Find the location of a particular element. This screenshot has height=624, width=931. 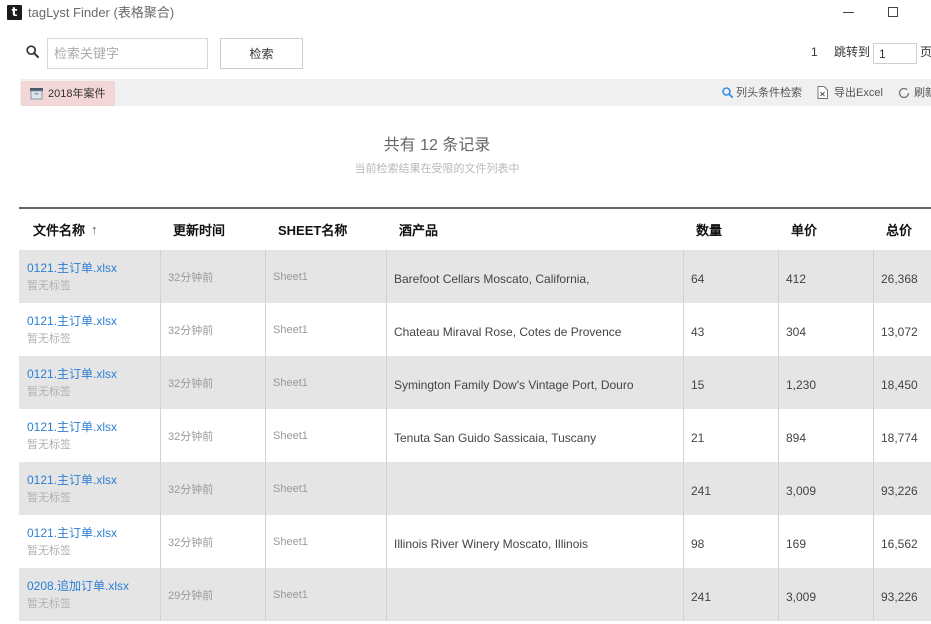

cell-unit-price: 894 is located at coordinates (826, 435).